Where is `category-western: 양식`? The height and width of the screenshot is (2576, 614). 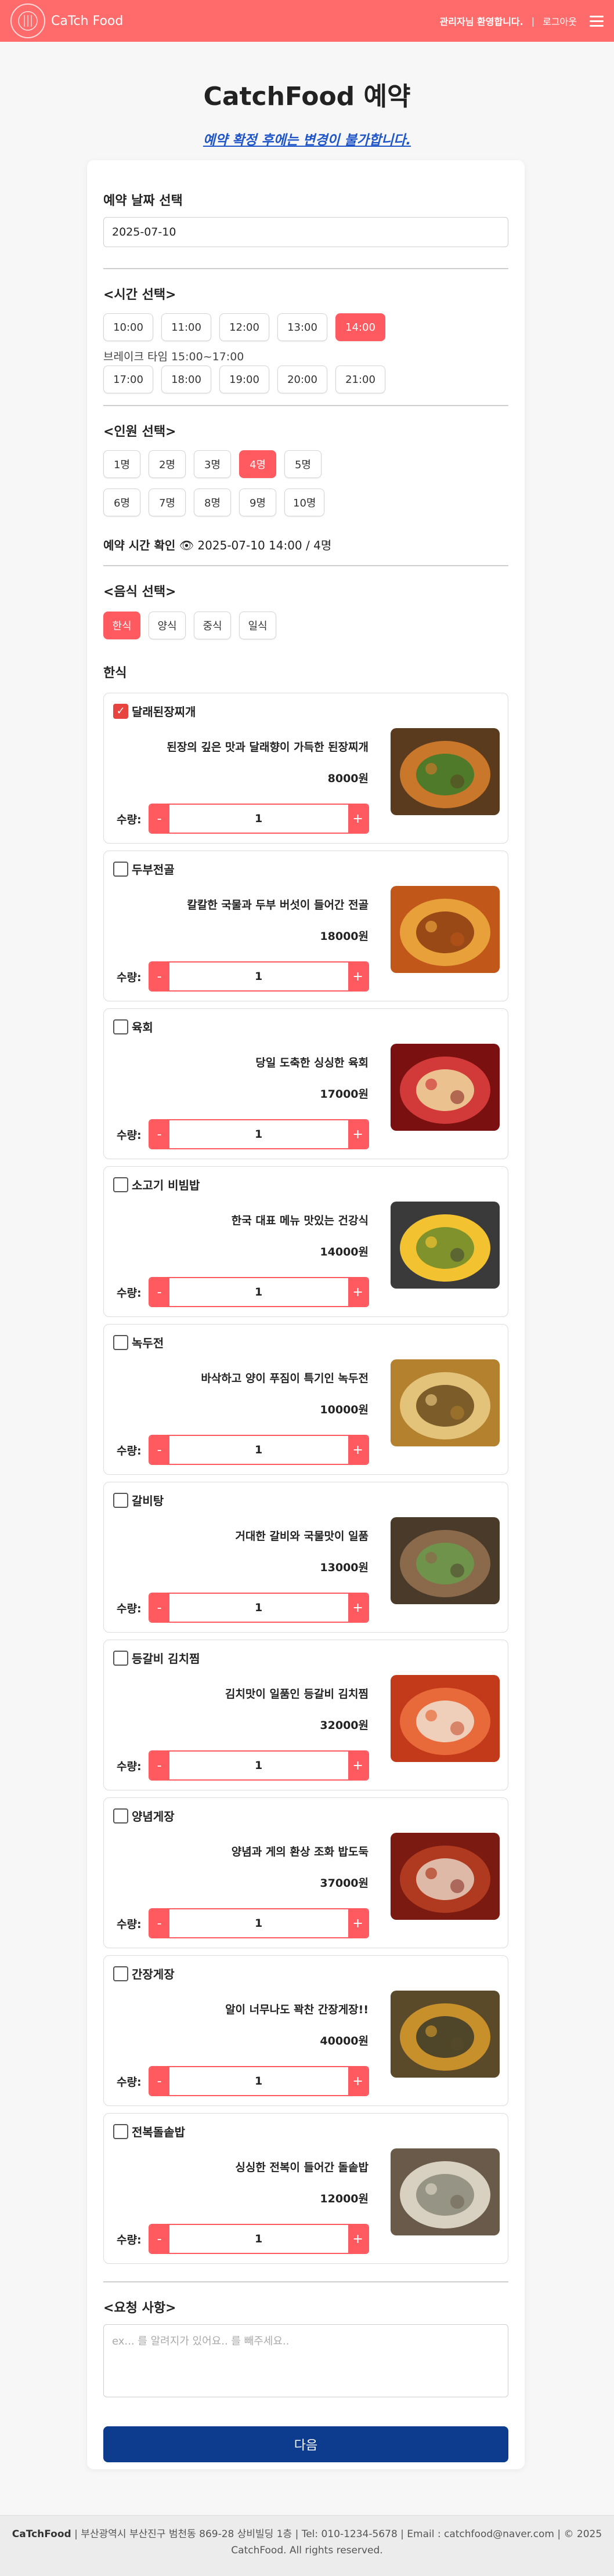 category-western: 양식 is located at coordinates (167, 625).